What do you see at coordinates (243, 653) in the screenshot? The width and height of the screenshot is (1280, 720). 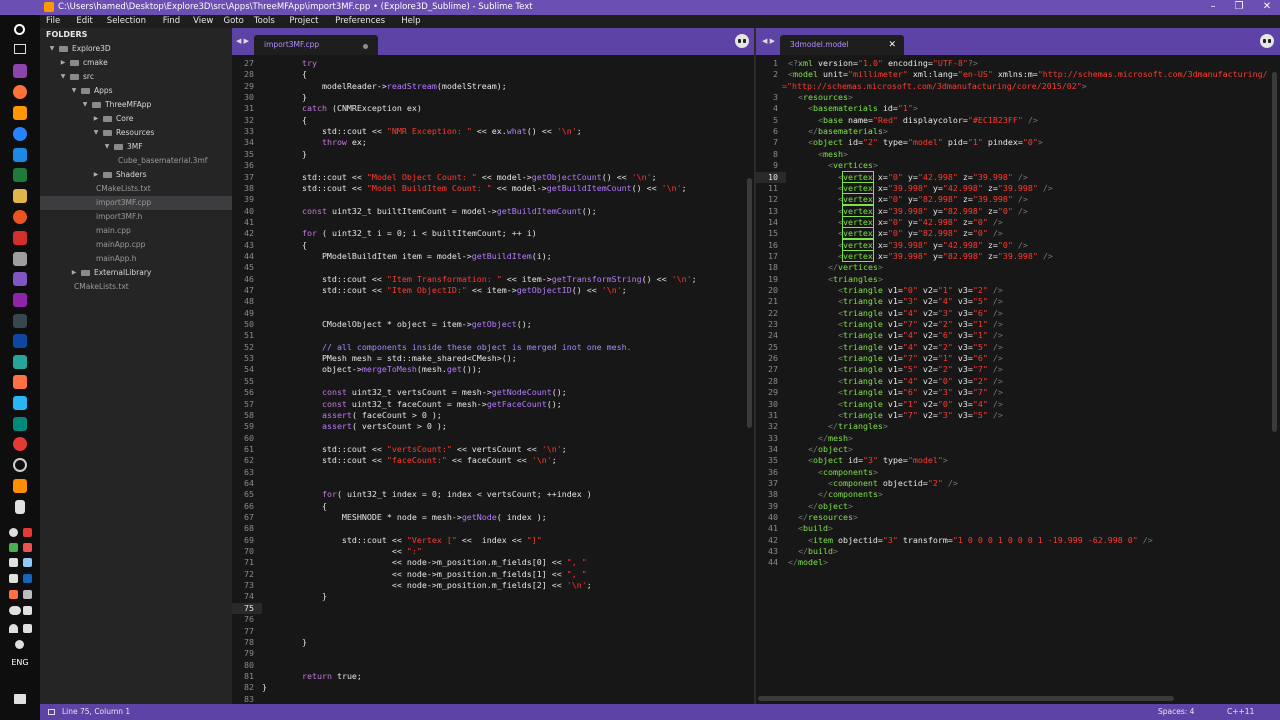 I see `line-number: 79` at bounding box center [243, 653].